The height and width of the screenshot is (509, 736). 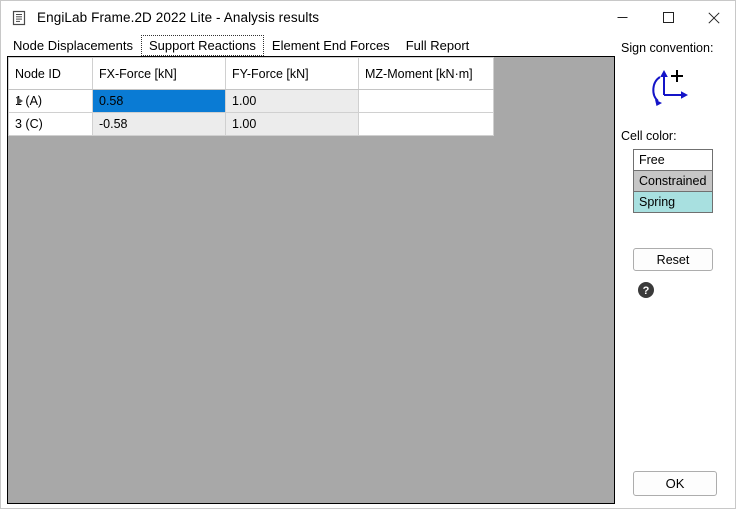 I want to click on row-selector-arrow-icon, so click(x=20, y=101).